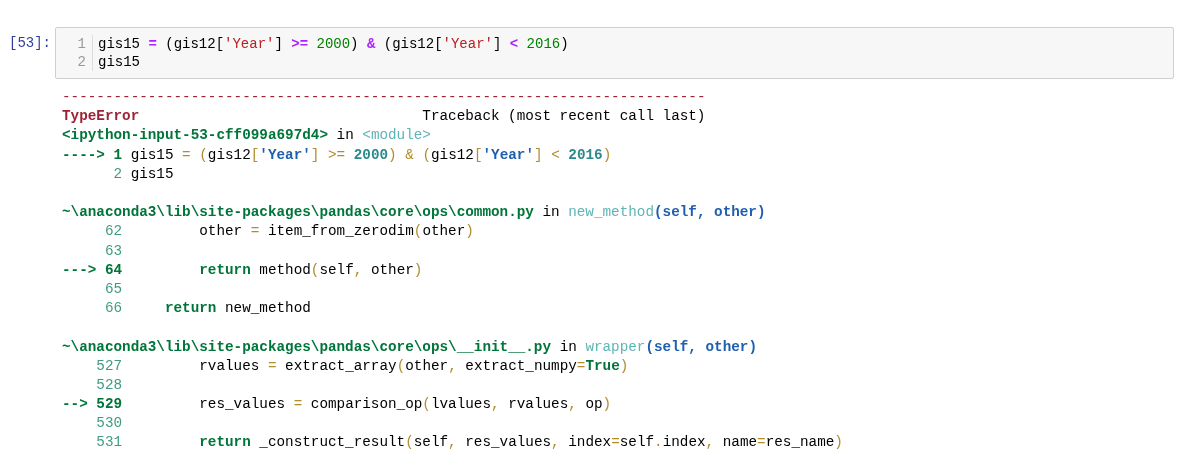 The image size is (1194, 469). What do you see at coordinates (79, 270) in the screenshot?
I see `line-marker: --->` at bounding box center [79, 270].